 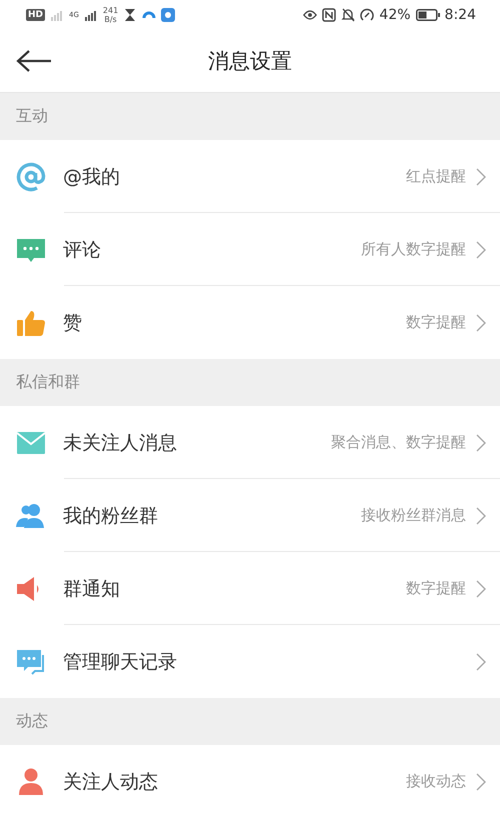 I want to click on settings-row: 赞 数字提醒, so click(x=250, y=322).